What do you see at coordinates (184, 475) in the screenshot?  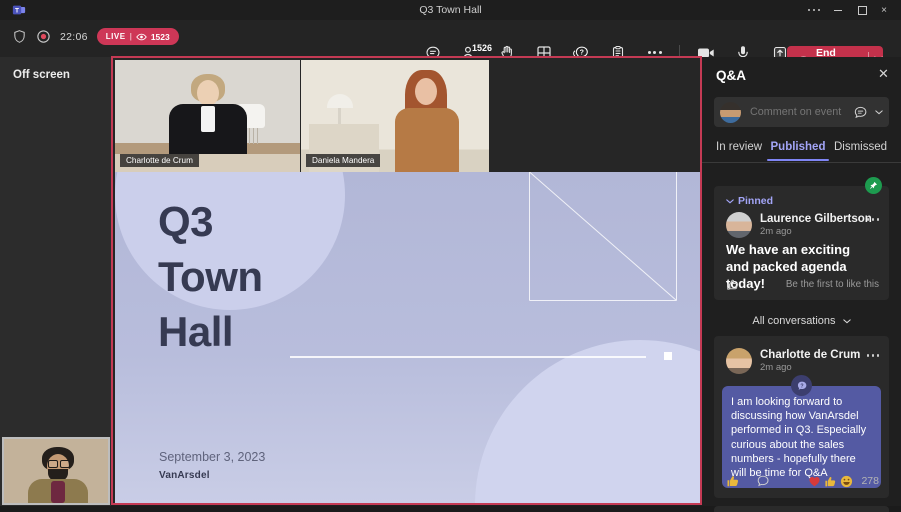 I see `slide-logo: VanArsdel` at bounding box center [184, 475].